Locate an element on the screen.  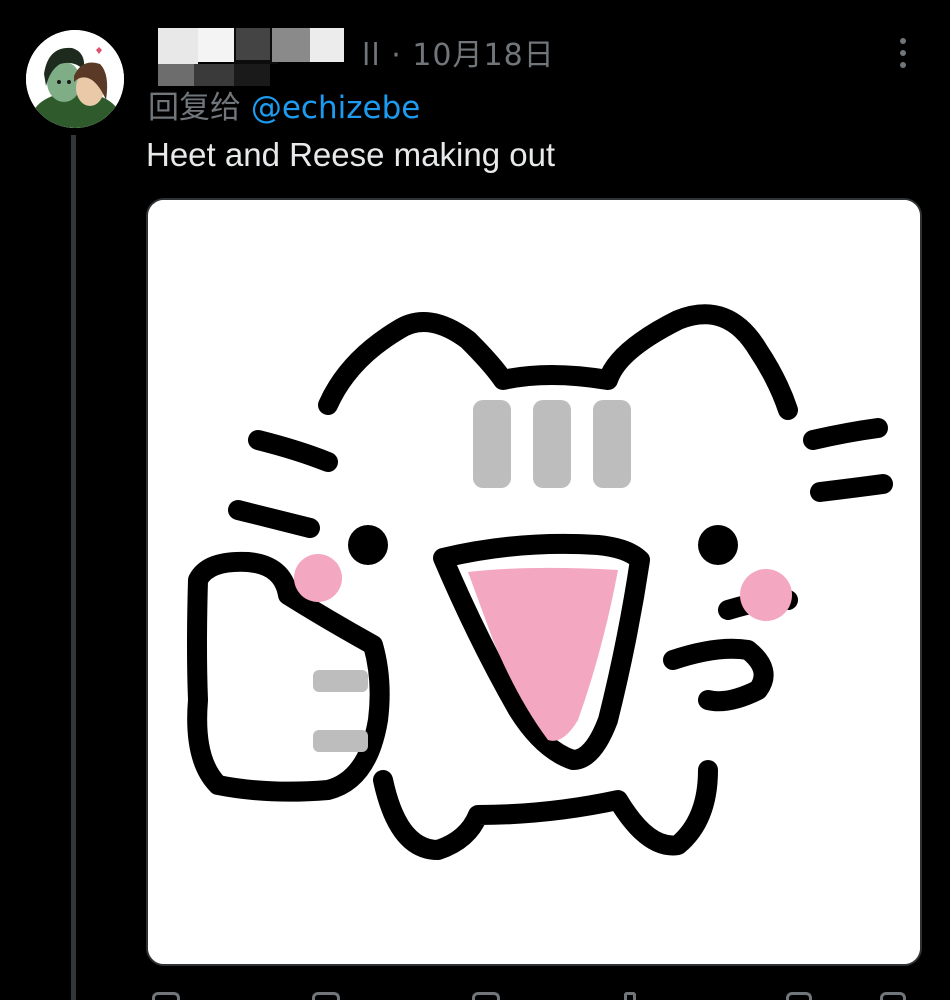
reply-context: 回复给 @echizebe is located at coordinates (284, 104).